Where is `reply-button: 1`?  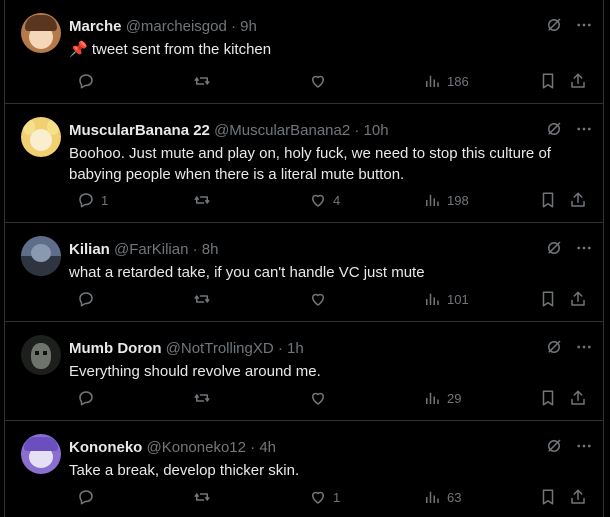 reply-button: 1 is located at coordinates (92, 200).